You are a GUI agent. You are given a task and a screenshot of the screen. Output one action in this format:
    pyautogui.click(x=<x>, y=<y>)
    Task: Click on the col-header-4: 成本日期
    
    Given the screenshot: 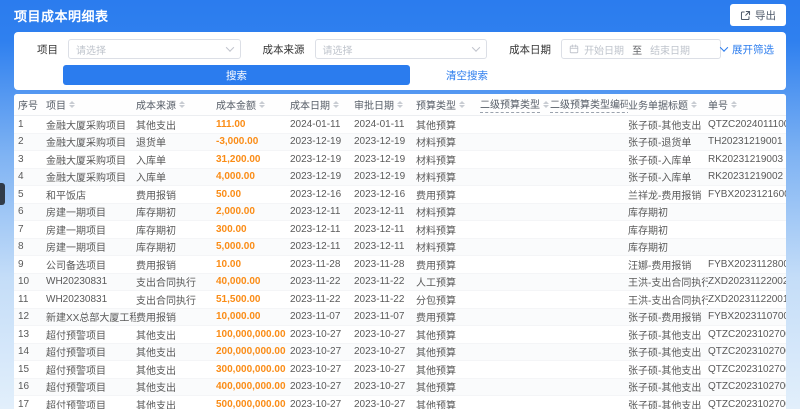 What is the action you would take?
    pyautogui.click(x=322, y=104)
    